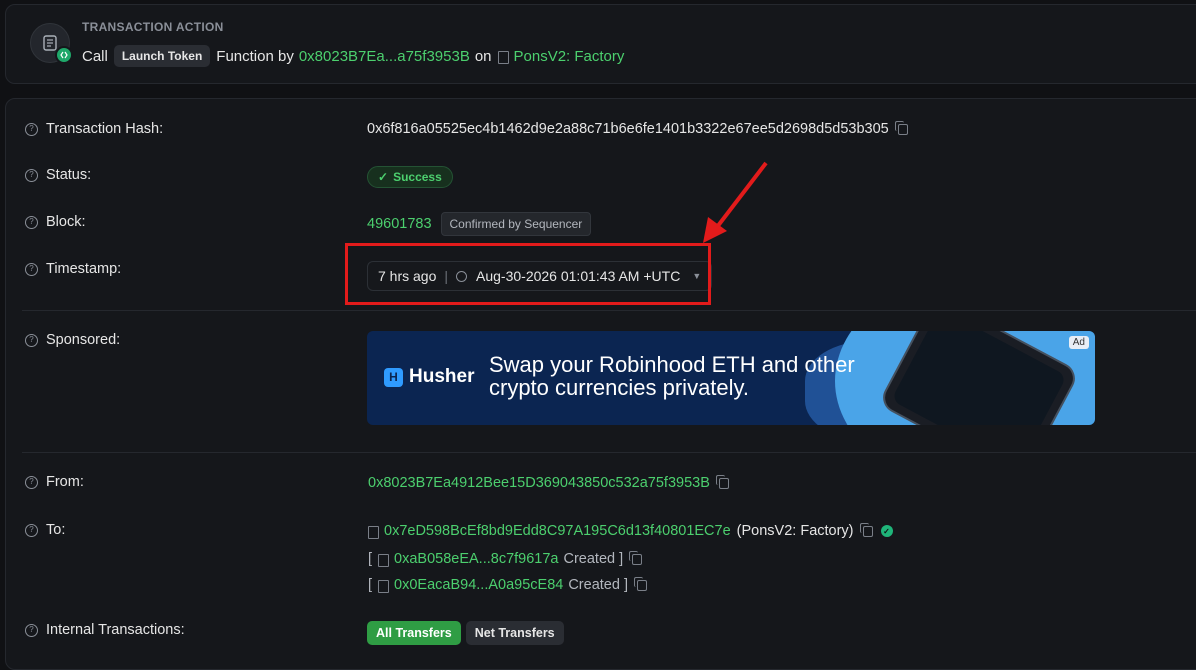 The height and width of the screenshot is (670, 1196). Describe the element at coordinates (105, 129) in the screenshot. I see `hash-label: Transaction Hash:` at that location.